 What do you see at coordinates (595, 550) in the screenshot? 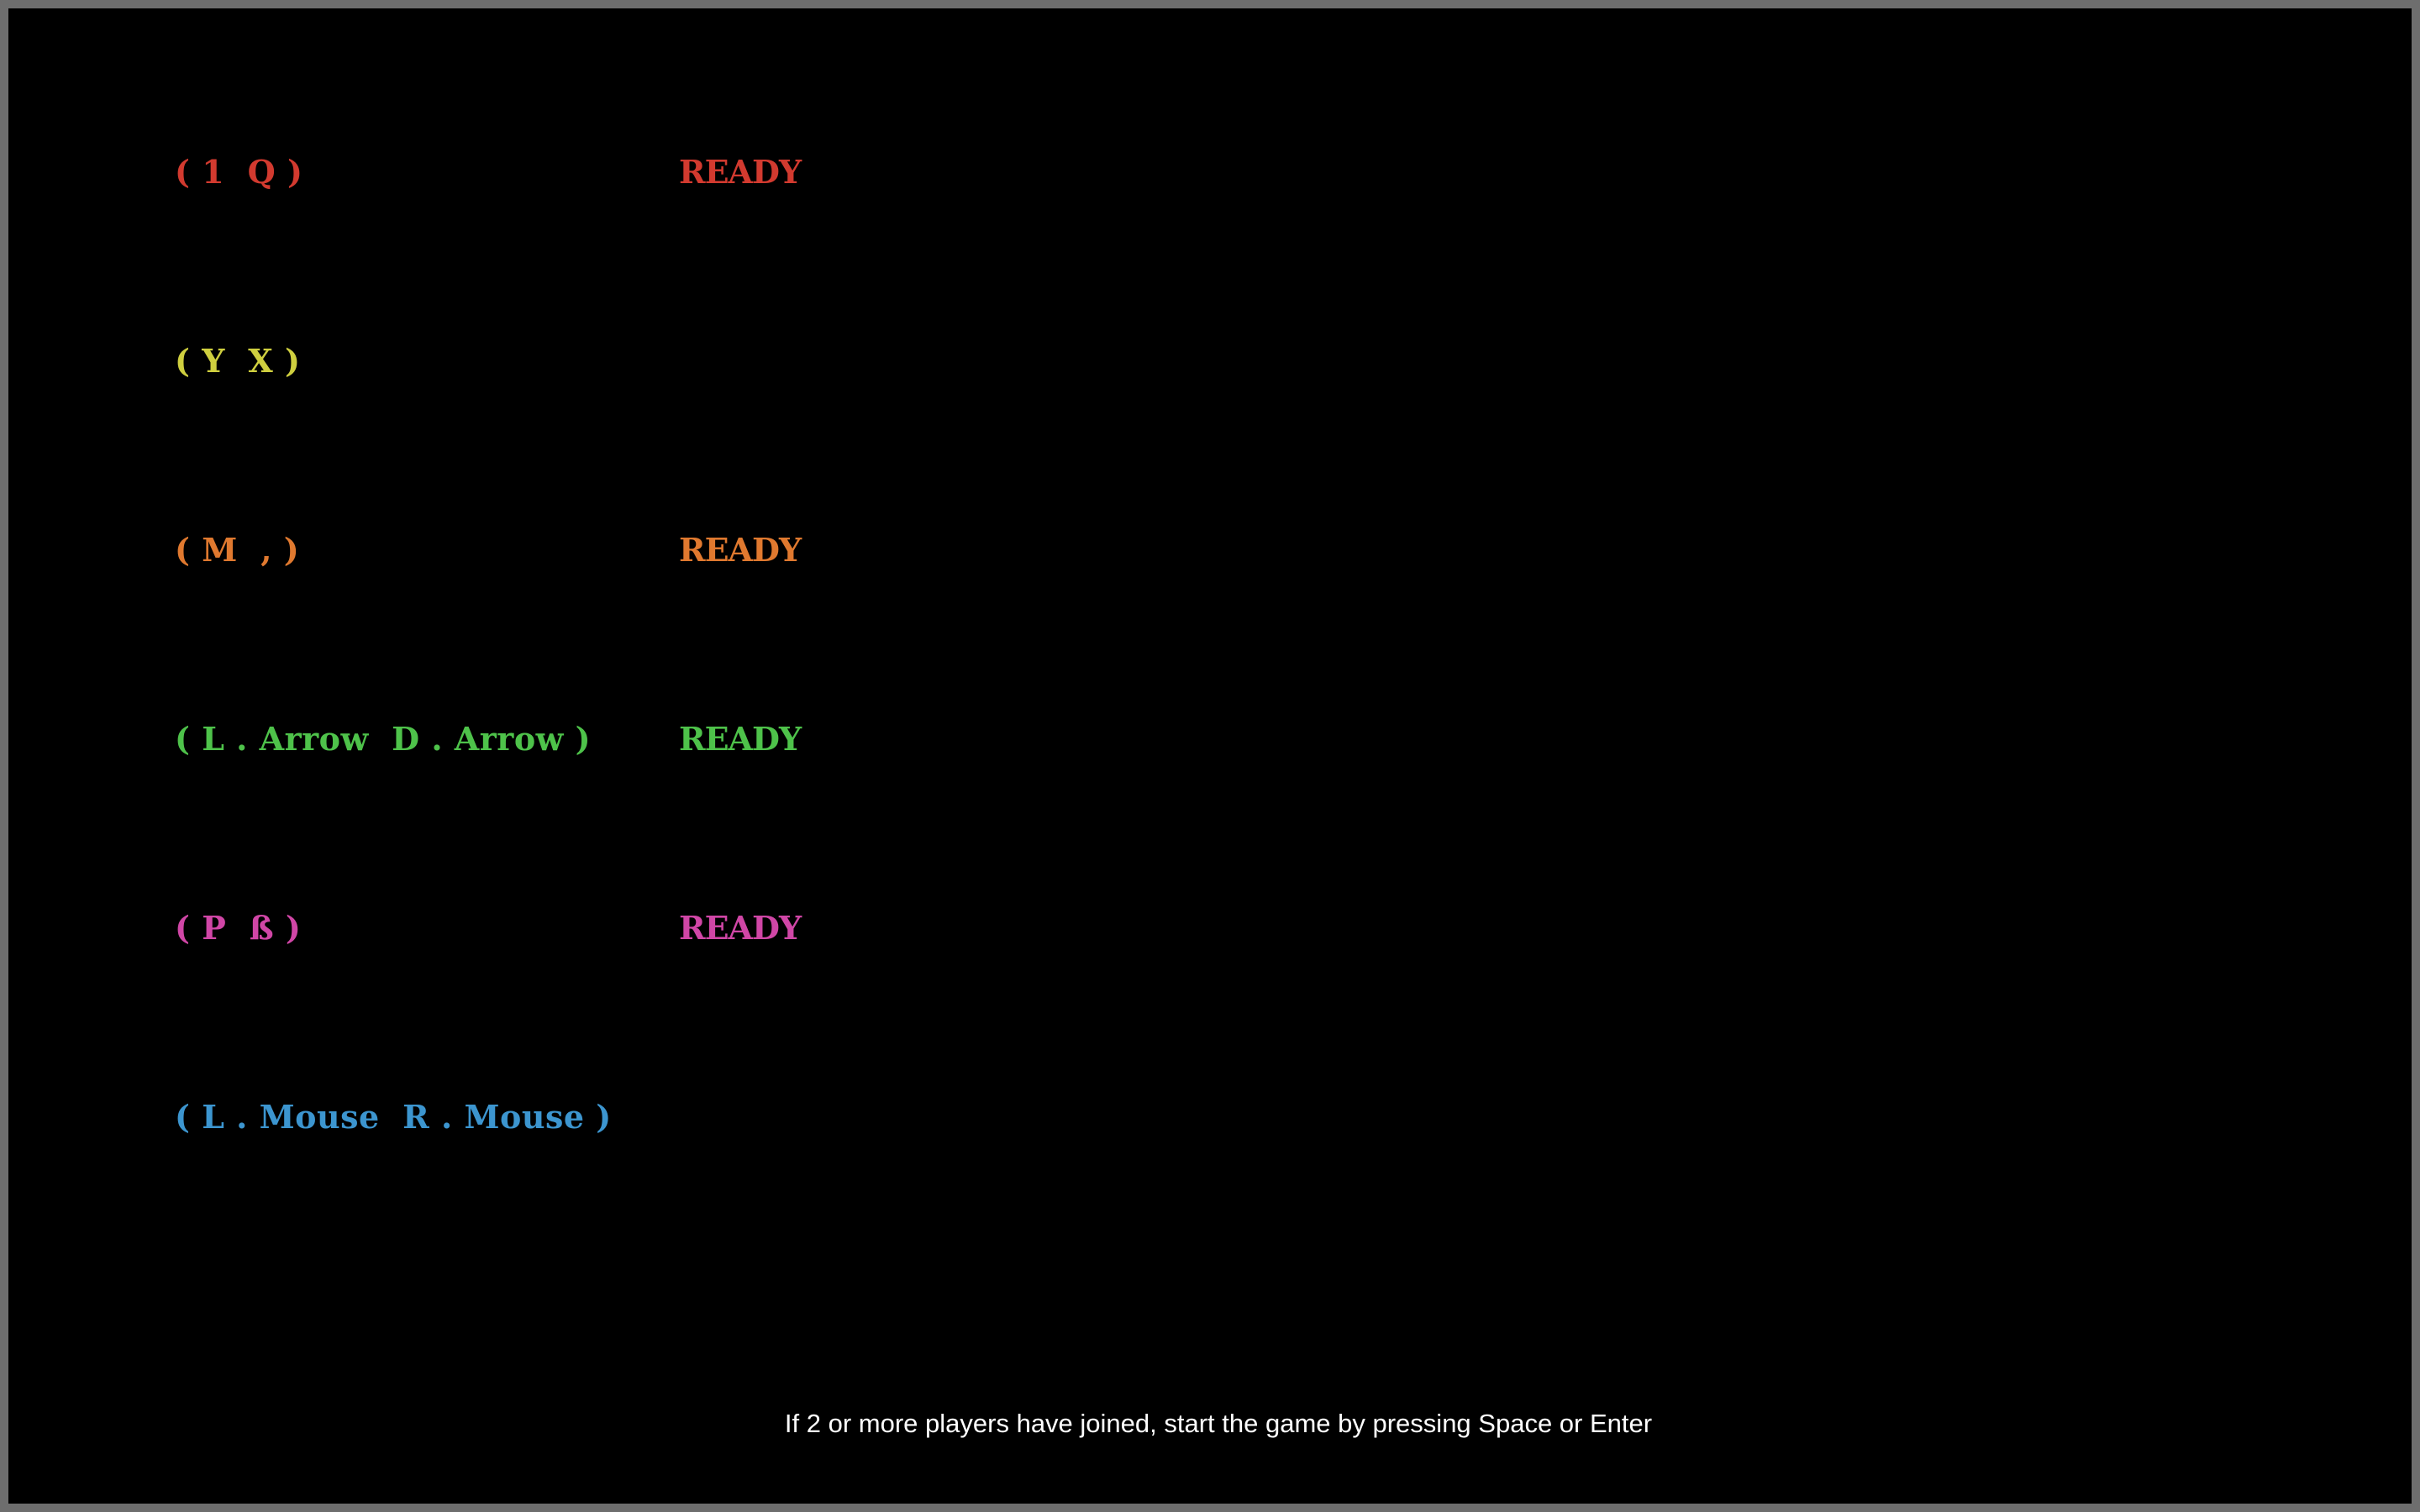
I see `player-slot-3: ( M , ) READY` at bounding box center [595, 550].